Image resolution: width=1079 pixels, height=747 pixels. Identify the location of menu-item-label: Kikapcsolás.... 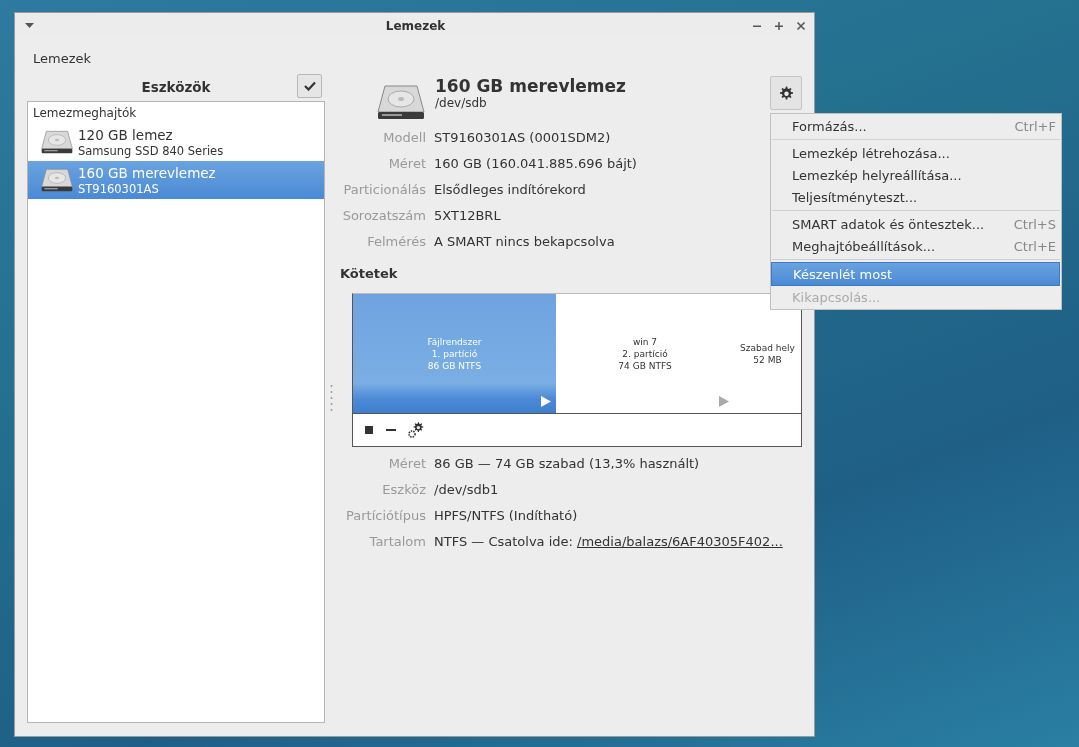
(836, 297).